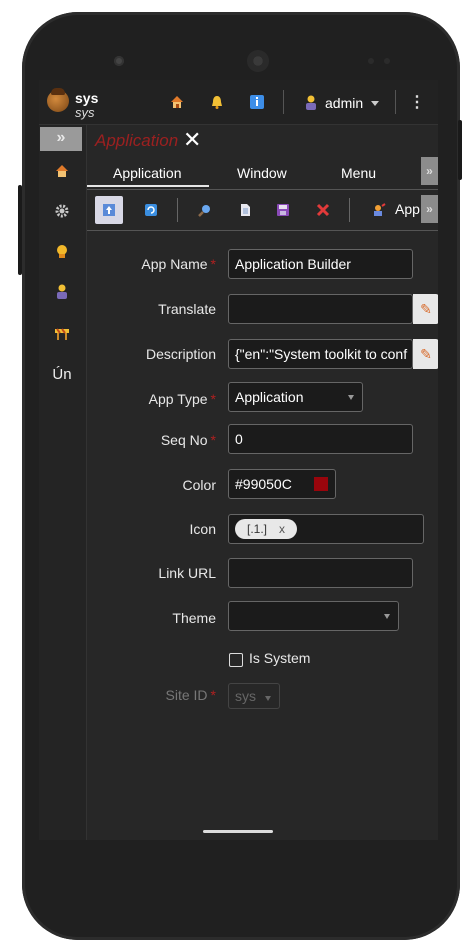 This screenshot has height=949, width=469. What do you see at coordinates (147, 173) in the screenshot?
I see `tab-application: Application` at bounding box center [147, 173].